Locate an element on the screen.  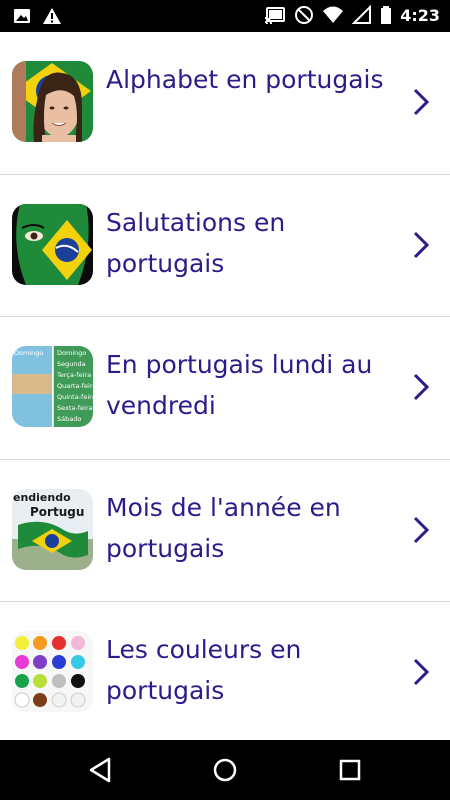
home-icon is located at coordinates (225, 770).